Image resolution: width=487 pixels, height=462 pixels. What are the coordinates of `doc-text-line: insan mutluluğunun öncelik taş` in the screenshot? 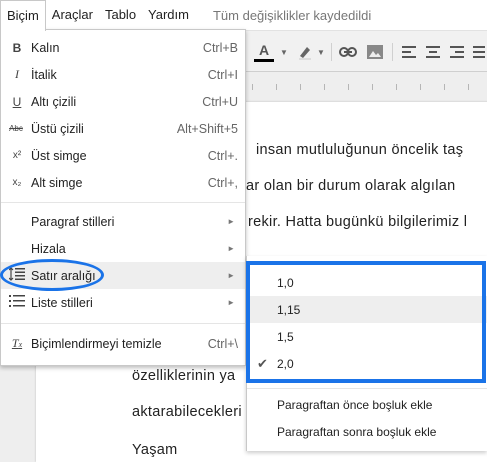 It's located at (360, 150).